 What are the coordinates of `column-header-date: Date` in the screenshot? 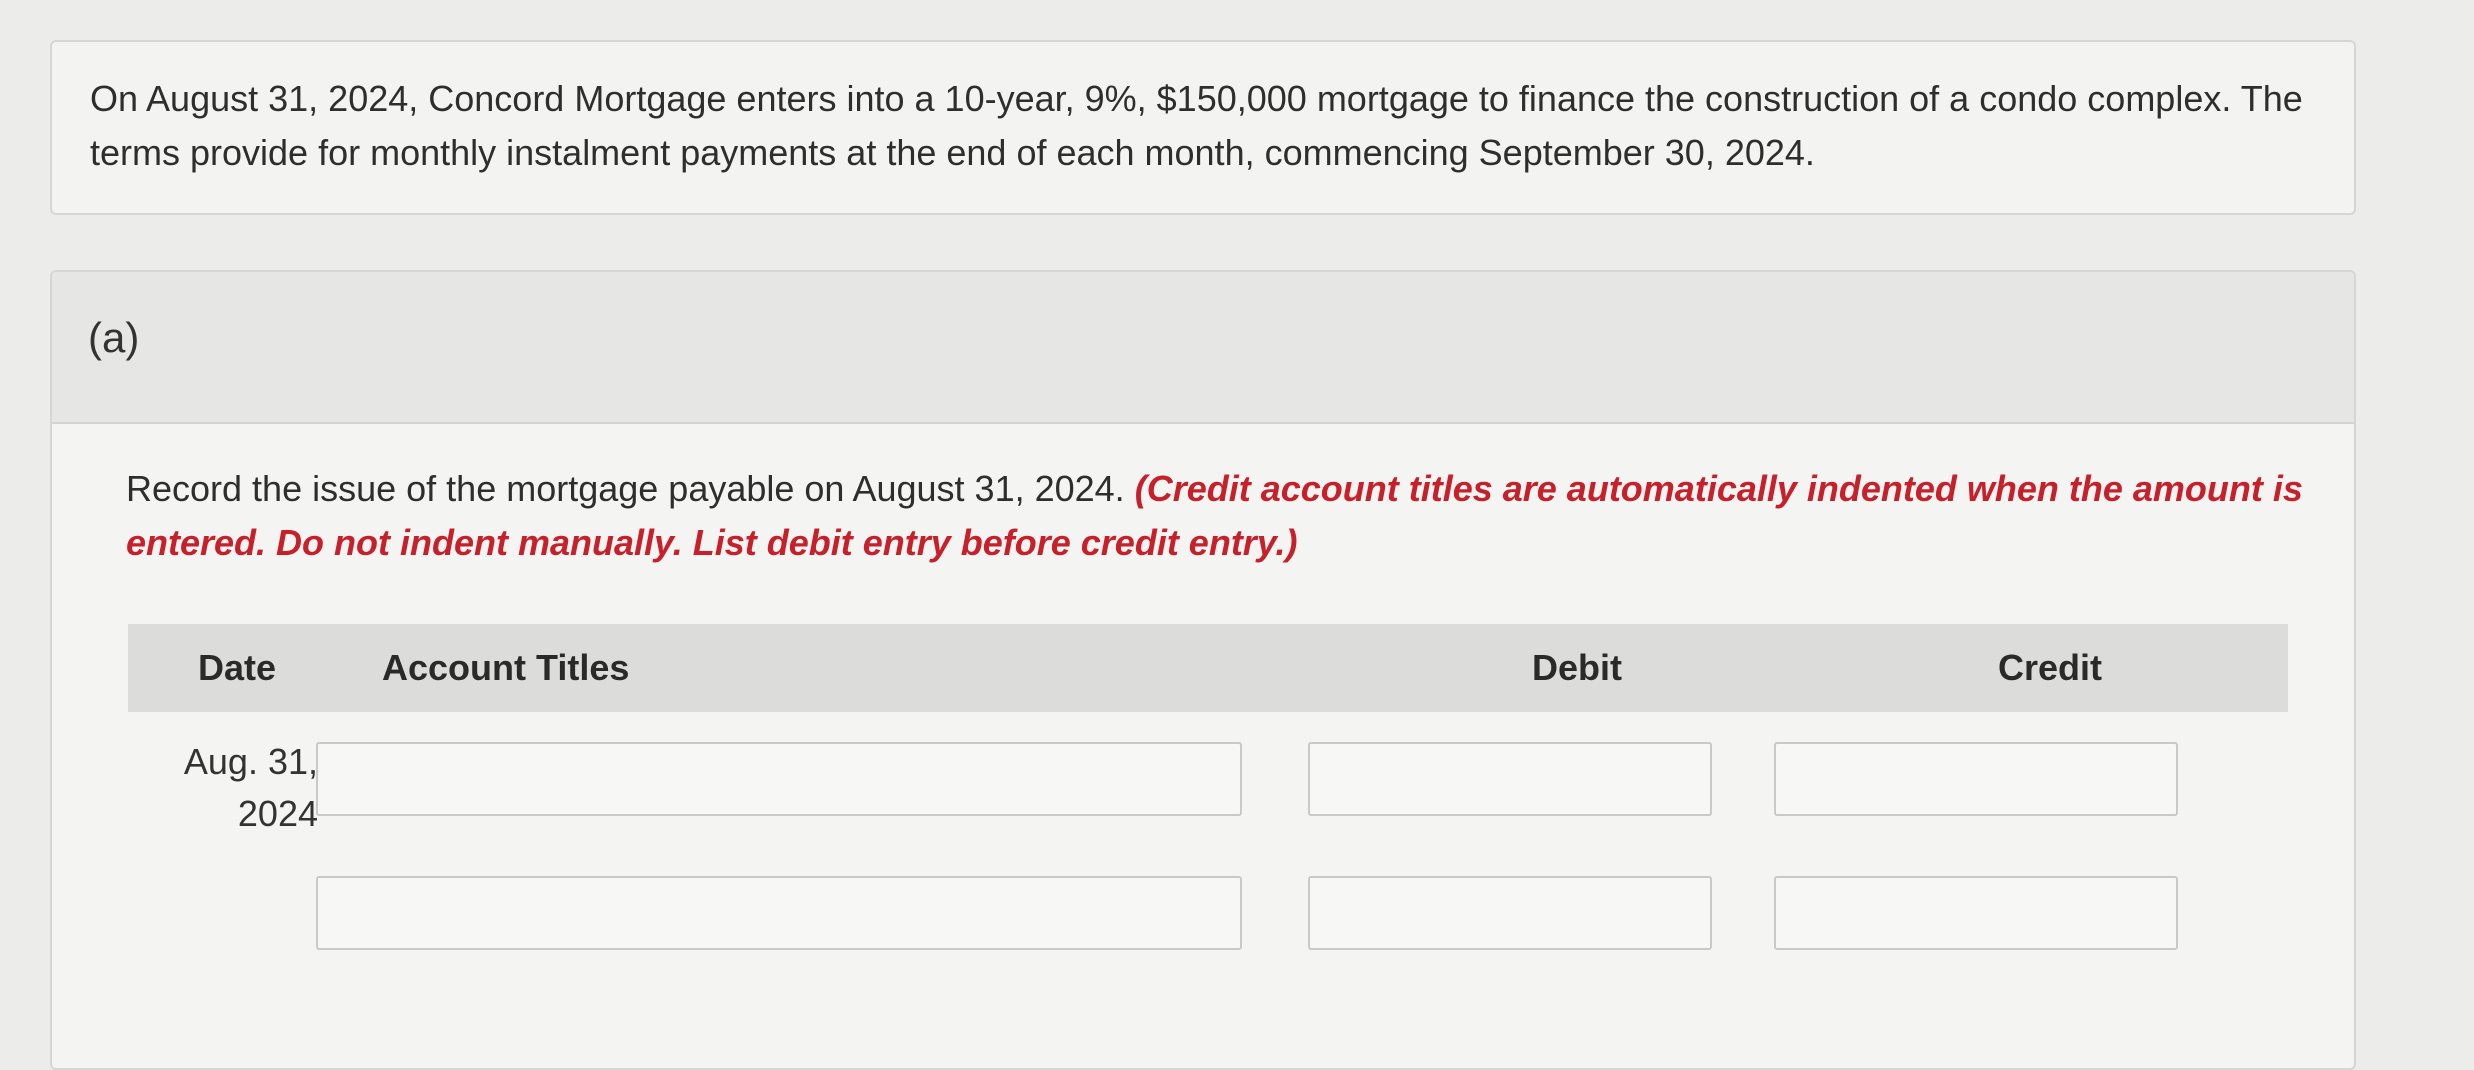 It's located at (237, 667).